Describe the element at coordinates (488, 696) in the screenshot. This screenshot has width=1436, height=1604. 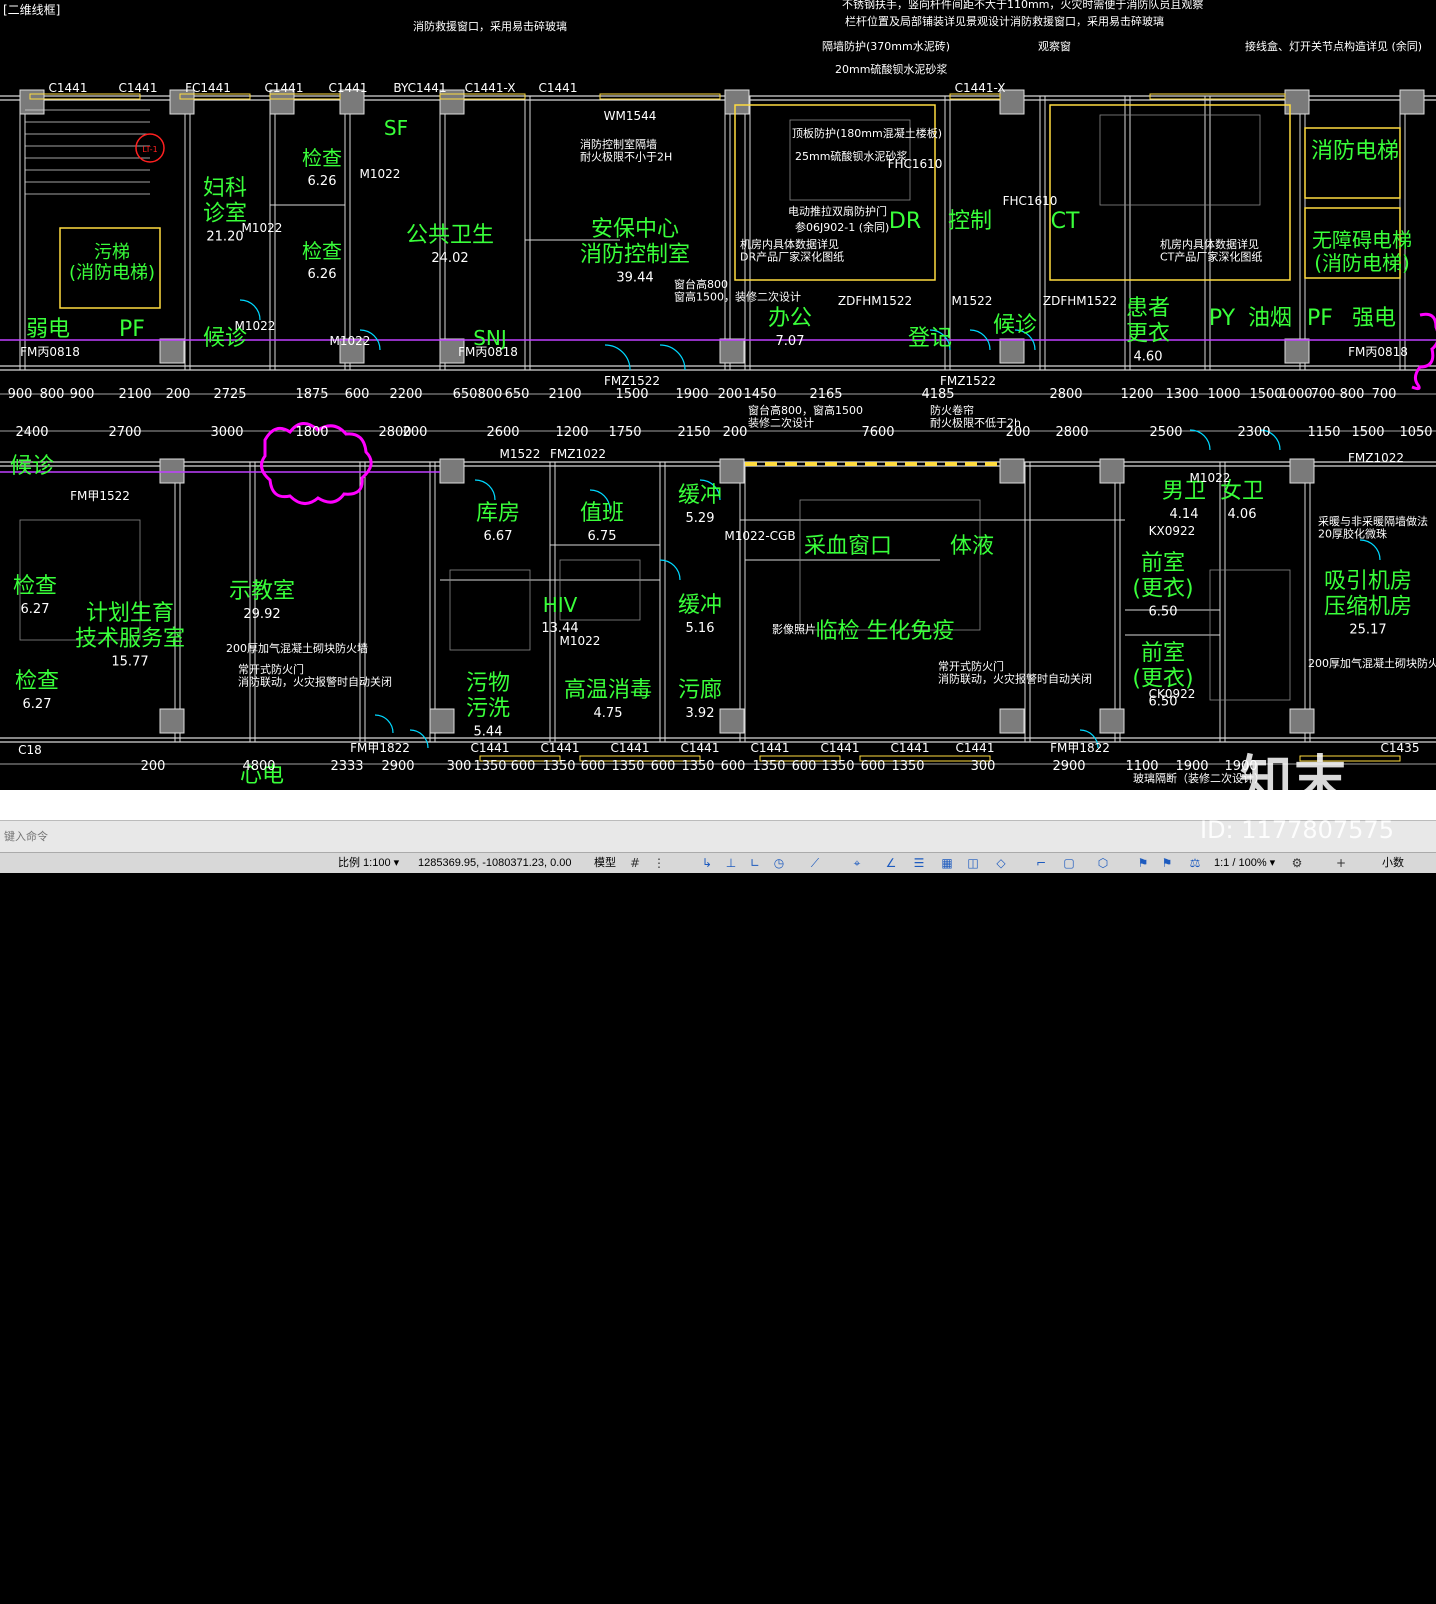
I see `room-label: 污物污洗` at that location.